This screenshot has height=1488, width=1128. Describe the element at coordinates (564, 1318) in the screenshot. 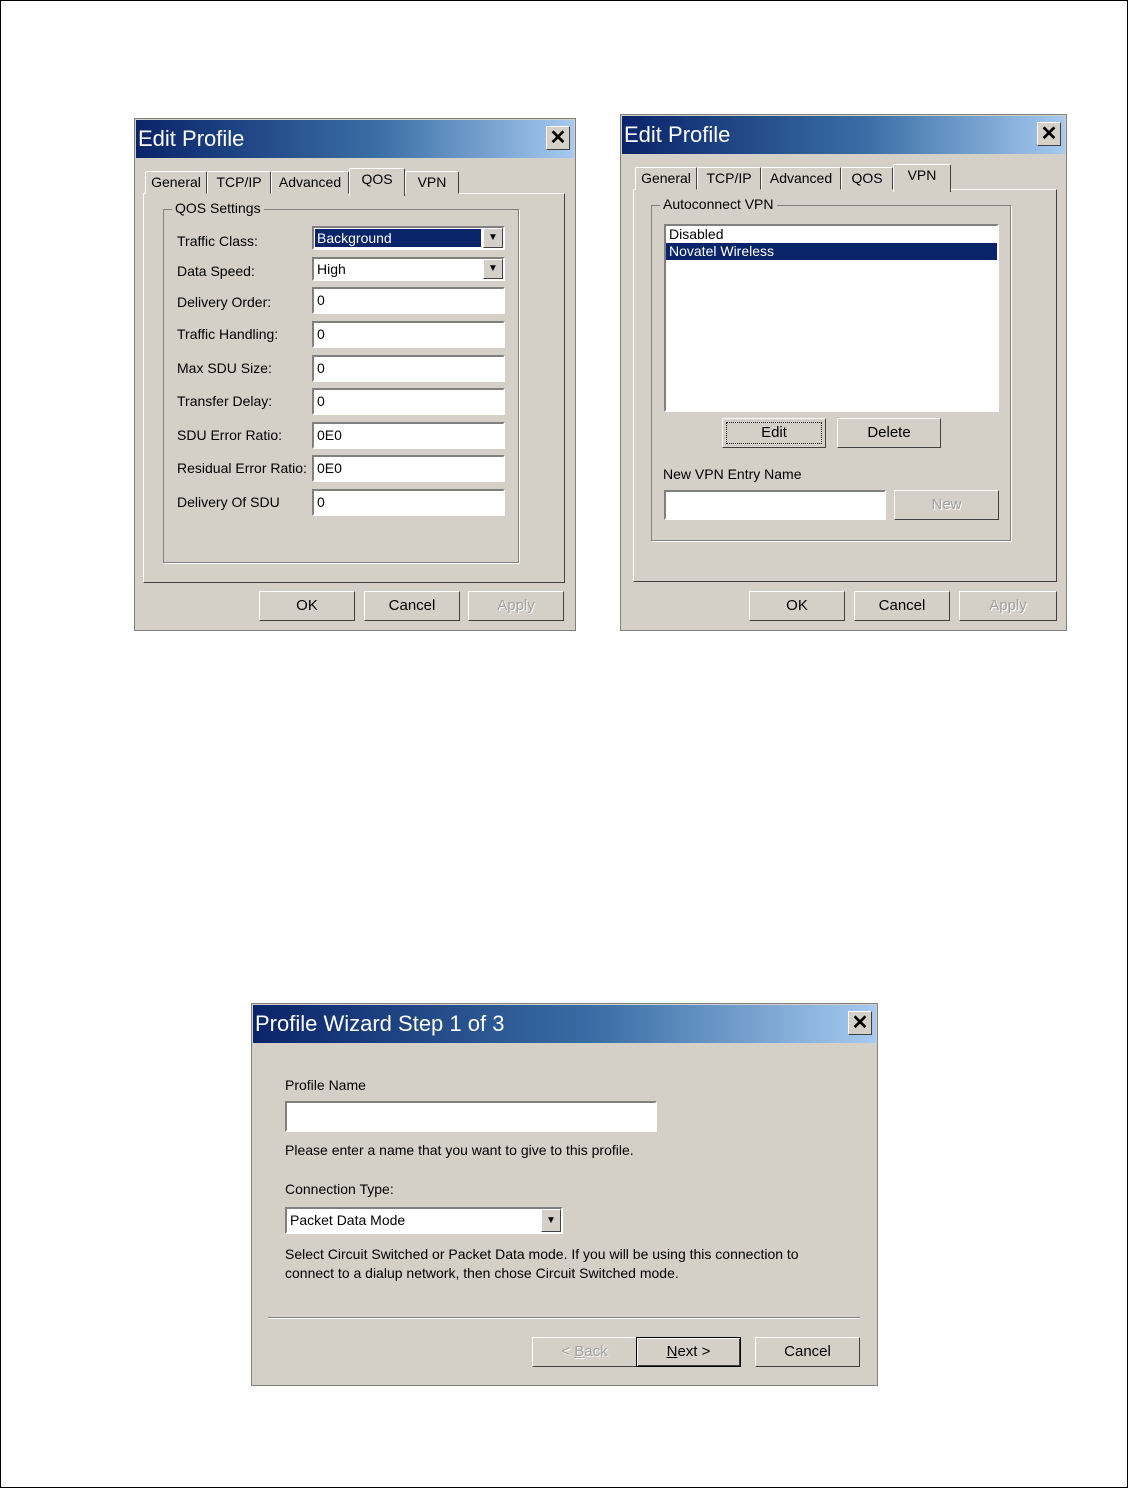

I see `divider` at that location.